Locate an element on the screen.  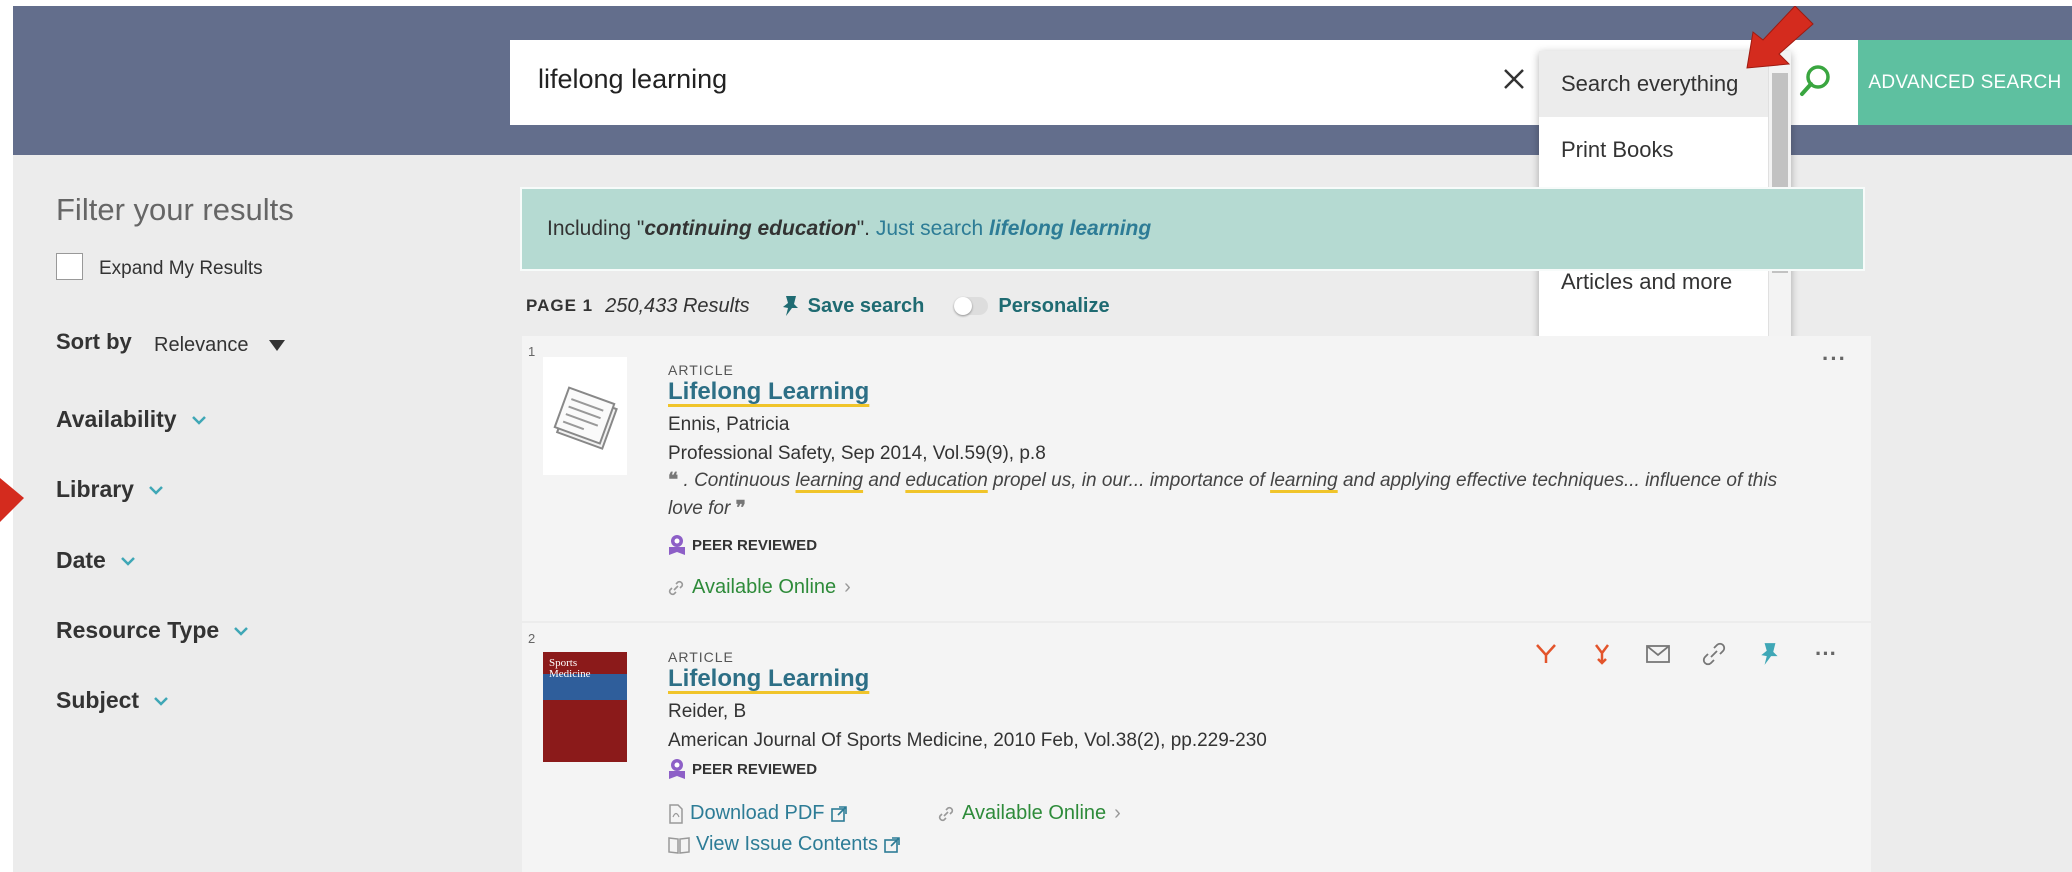
save-search-label: Save search is located at coordinates (866, 305).